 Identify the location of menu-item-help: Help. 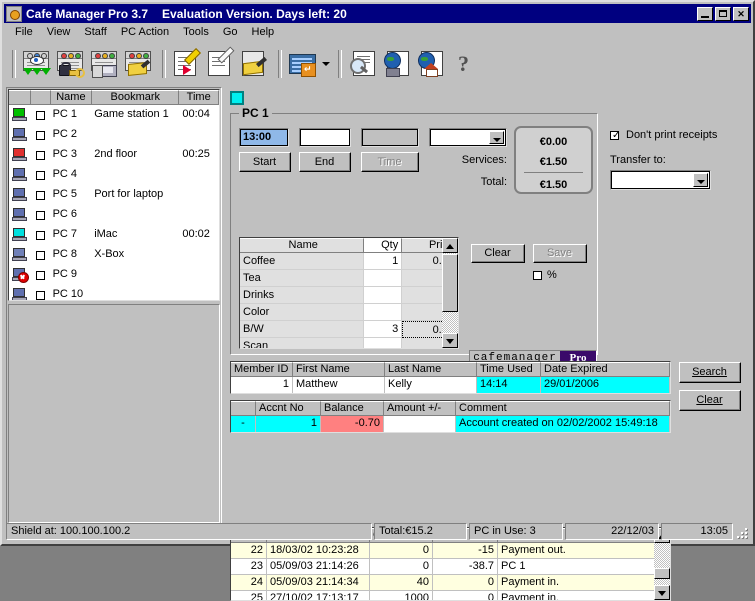
(263, 32).